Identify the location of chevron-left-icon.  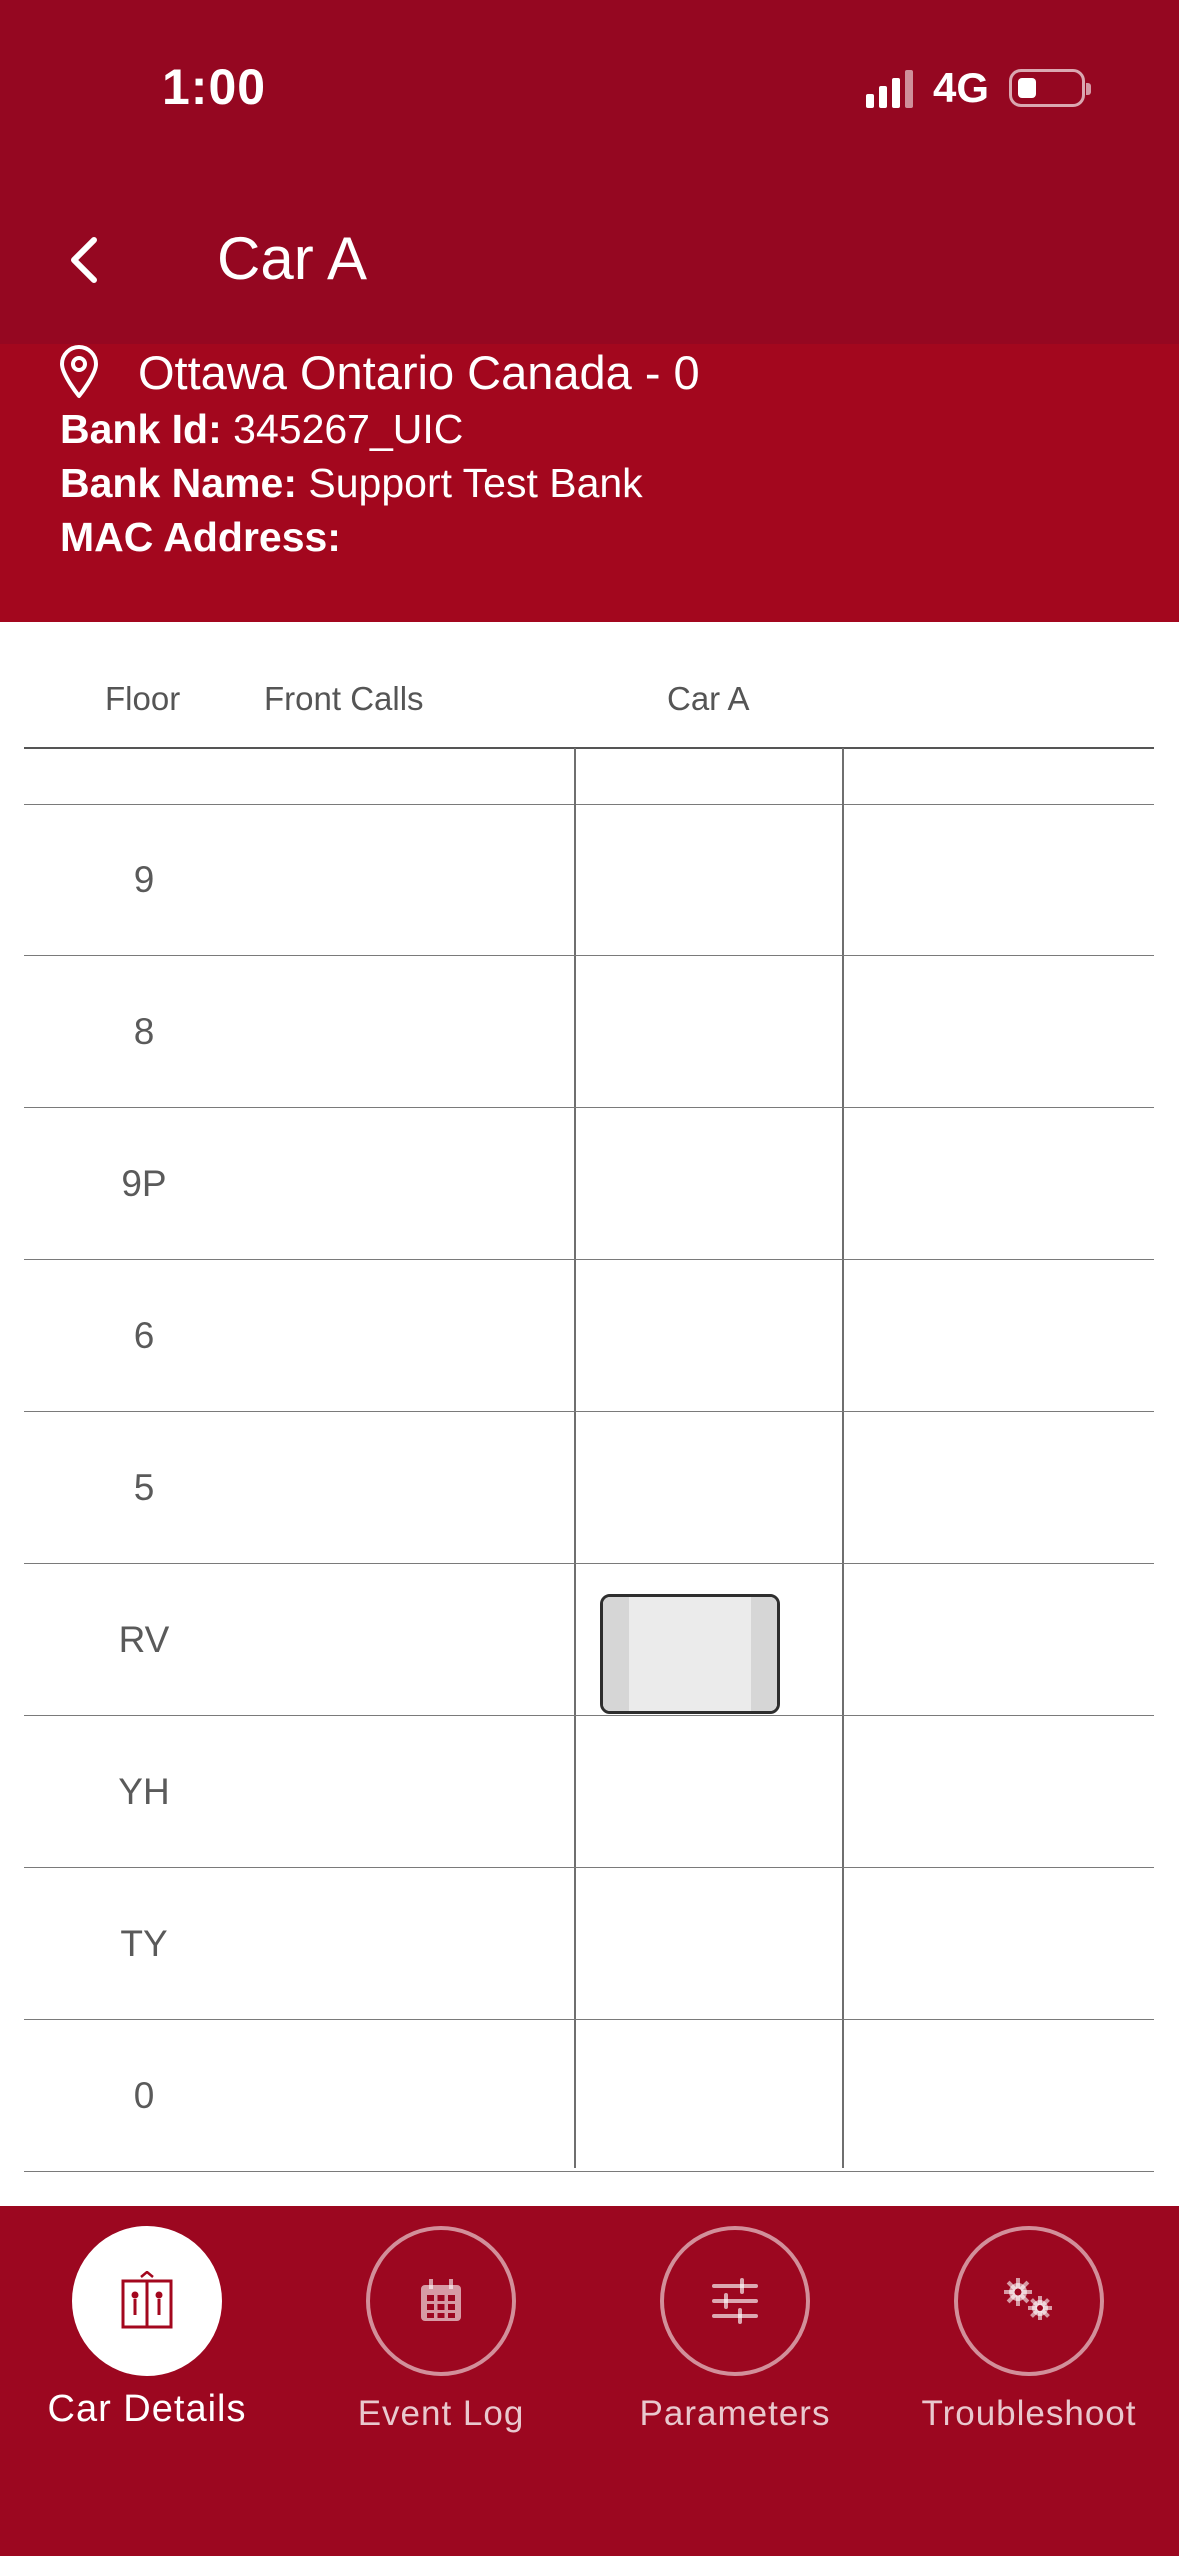
(84, 260).